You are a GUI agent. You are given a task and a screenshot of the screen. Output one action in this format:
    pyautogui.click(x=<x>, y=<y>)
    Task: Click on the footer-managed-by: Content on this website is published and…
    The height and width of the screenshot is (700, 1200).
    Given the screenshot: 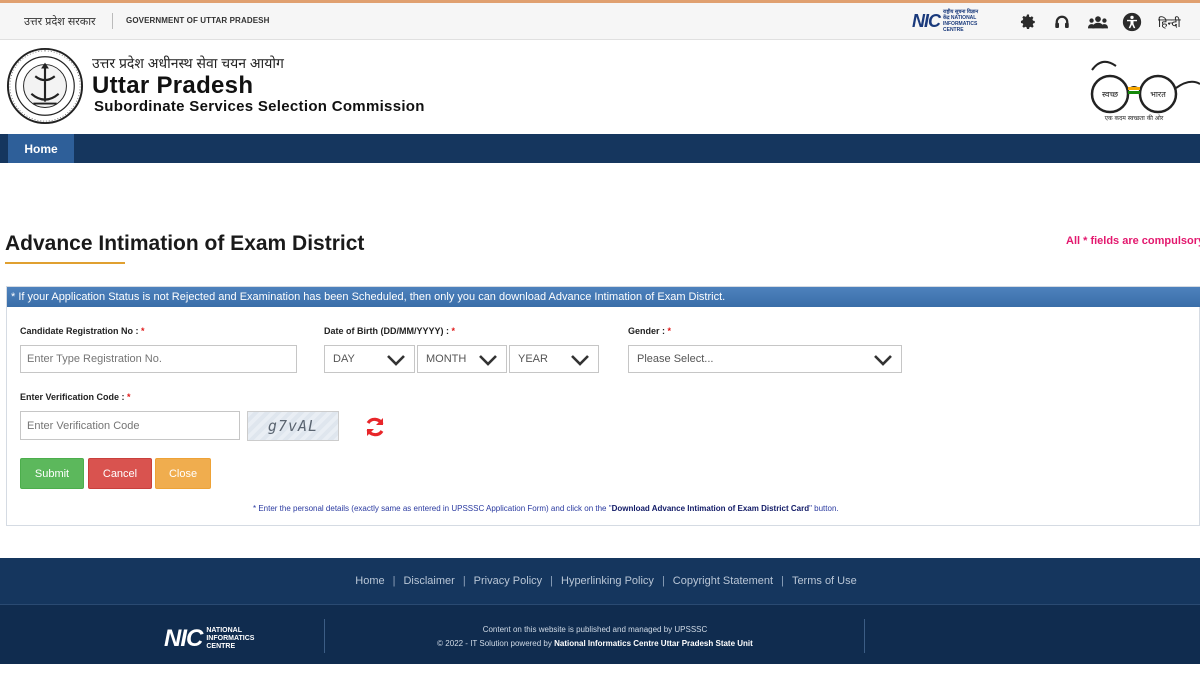 What is the action you would take?
    pyautogui.click(x=595, y=629)
    